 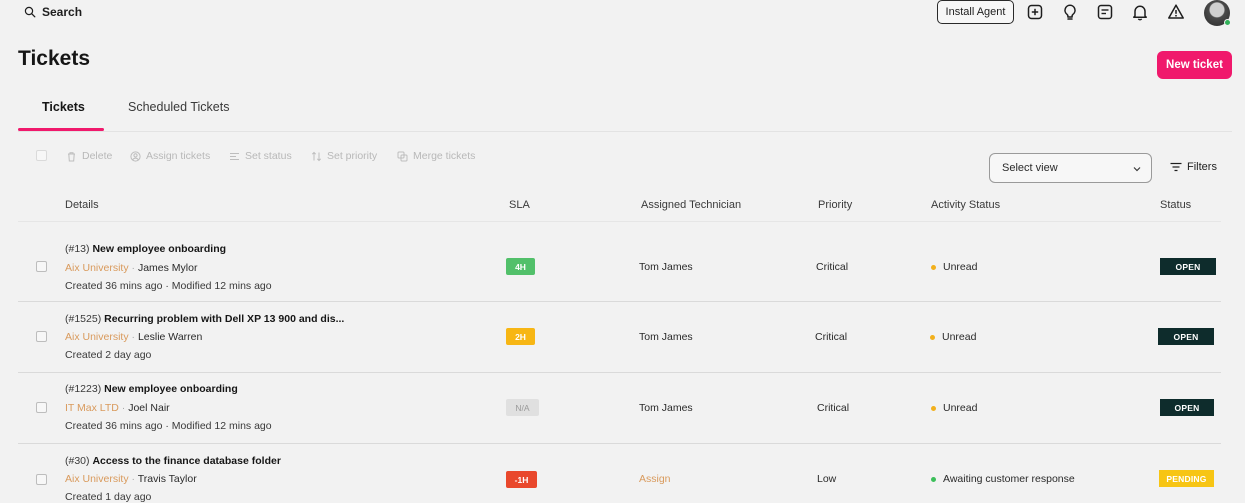 I want to click on page-title: Tickets, so click(x=54, y=58).